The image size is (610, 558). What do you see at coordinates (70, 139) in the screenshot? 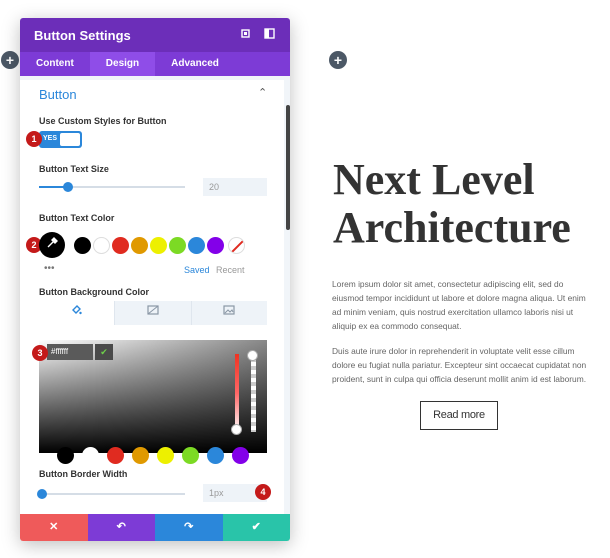
I see `toggle-knob` at bounding box center [70, 139].